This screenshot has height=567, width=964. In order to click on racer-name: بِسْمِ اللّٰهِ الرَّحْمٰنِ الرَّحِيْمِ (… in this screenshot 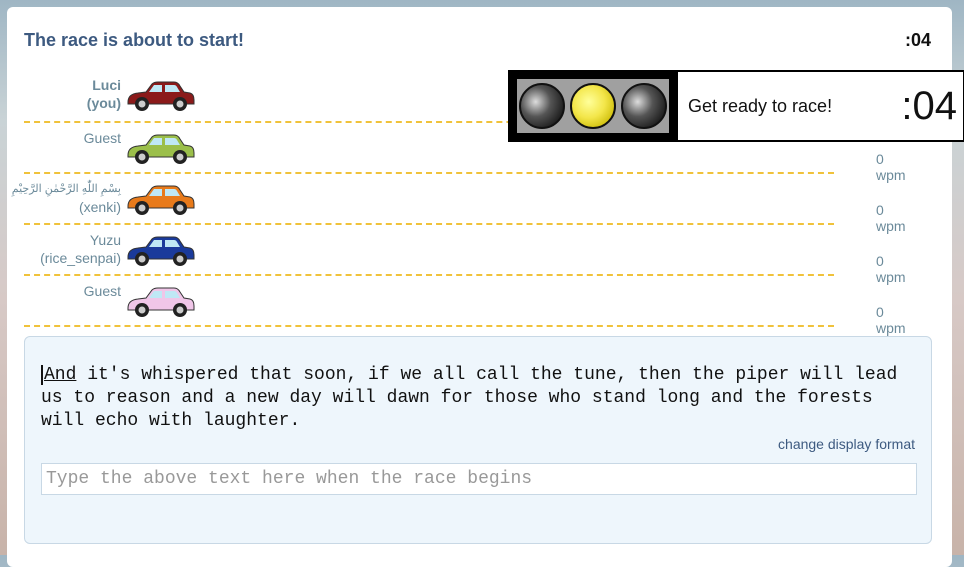, I will do `click(66, 199)`.